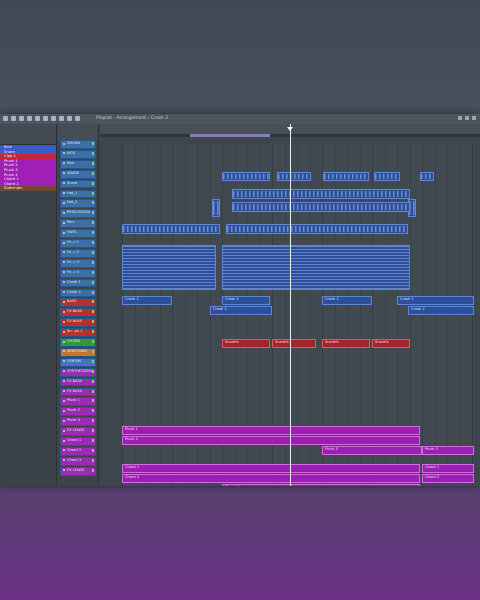  Describe the element at coordinates (78, 441) in the screenshot. I see `track-header: Chord 1` at that location.